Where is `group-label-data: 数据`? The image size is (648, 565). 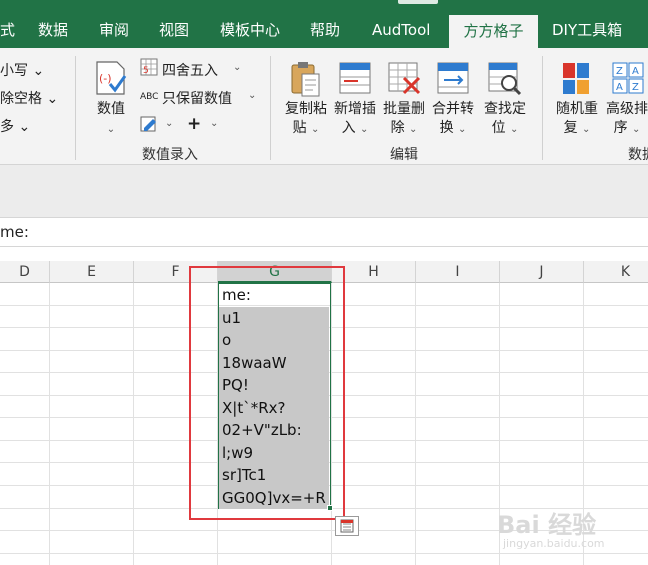
group-label-data: 数据 is located at coordinates (638, 155).